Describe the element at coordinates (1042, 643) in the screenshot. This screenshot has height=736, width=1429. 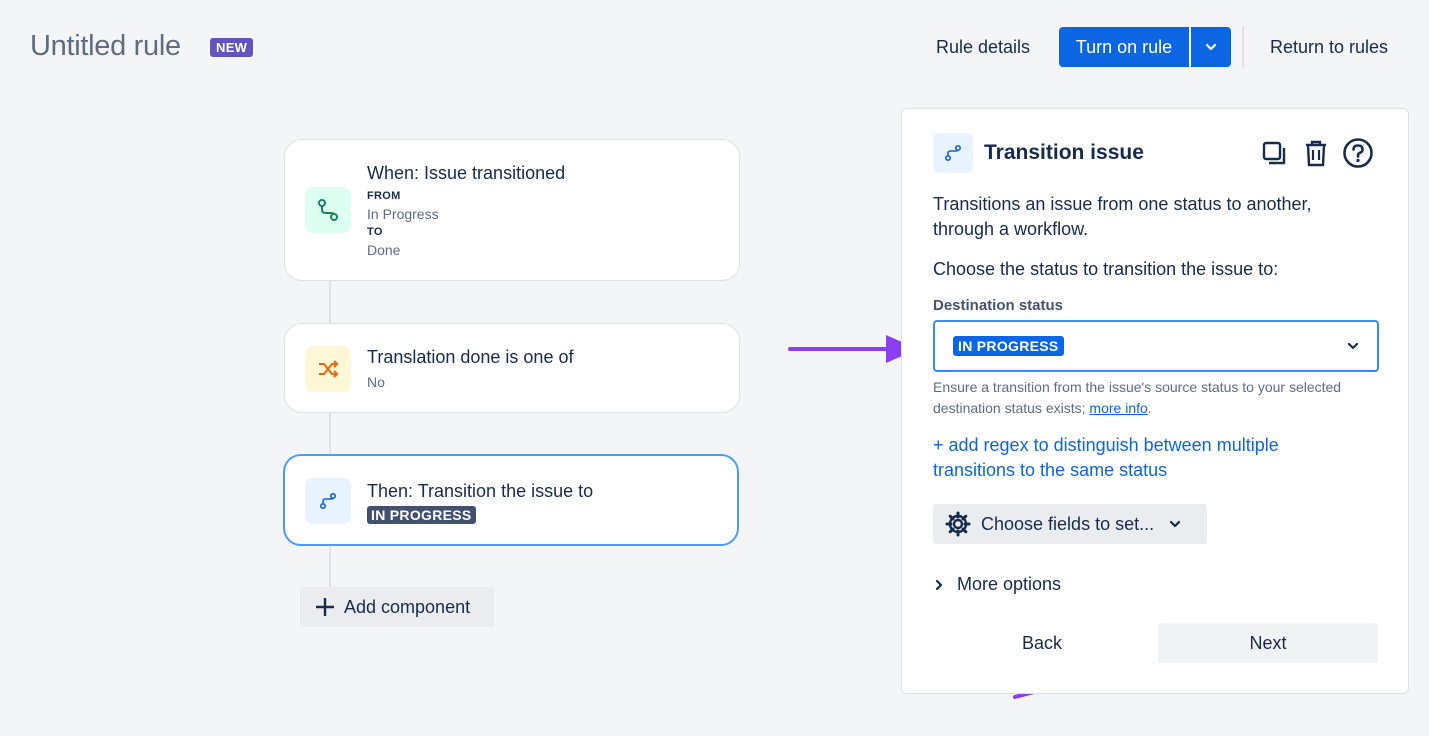
I see `back-button: Back` at that location.